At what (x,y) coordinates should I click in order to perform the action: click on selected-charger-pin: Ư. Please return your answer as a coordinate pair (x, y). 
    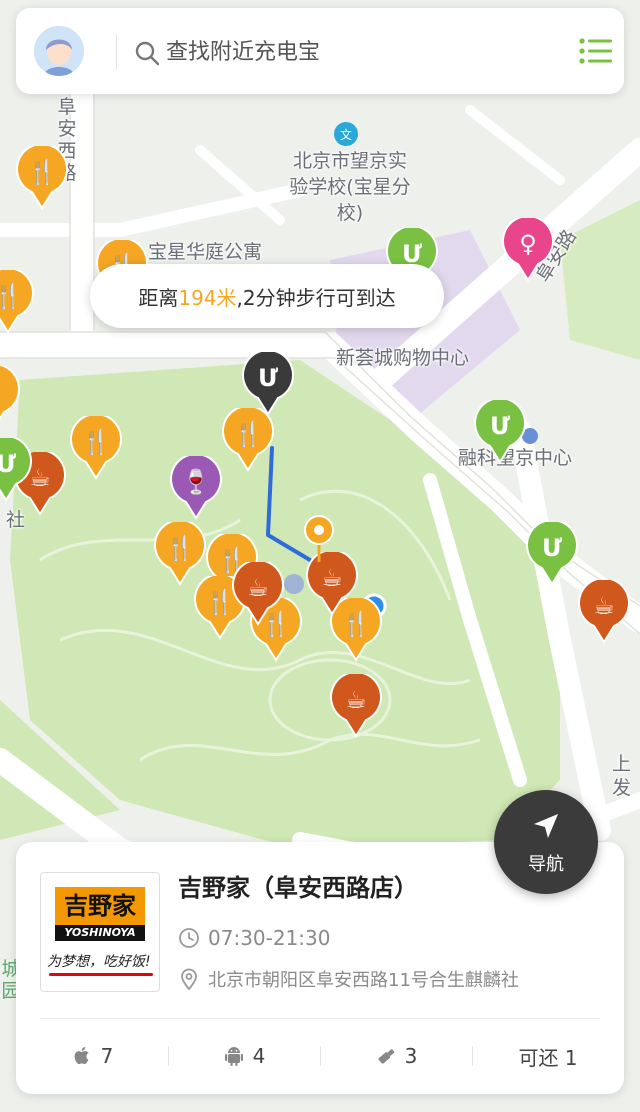
    Looking at the image, I should click on (268, 384).